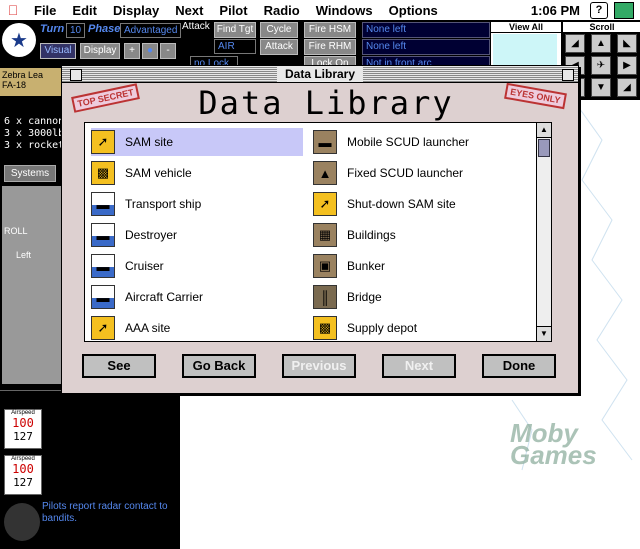  What do you see at coordinates (601, 87) in the screenshot?
I see `scroll-down-icon: ▼` at bounding box center [601, 87].